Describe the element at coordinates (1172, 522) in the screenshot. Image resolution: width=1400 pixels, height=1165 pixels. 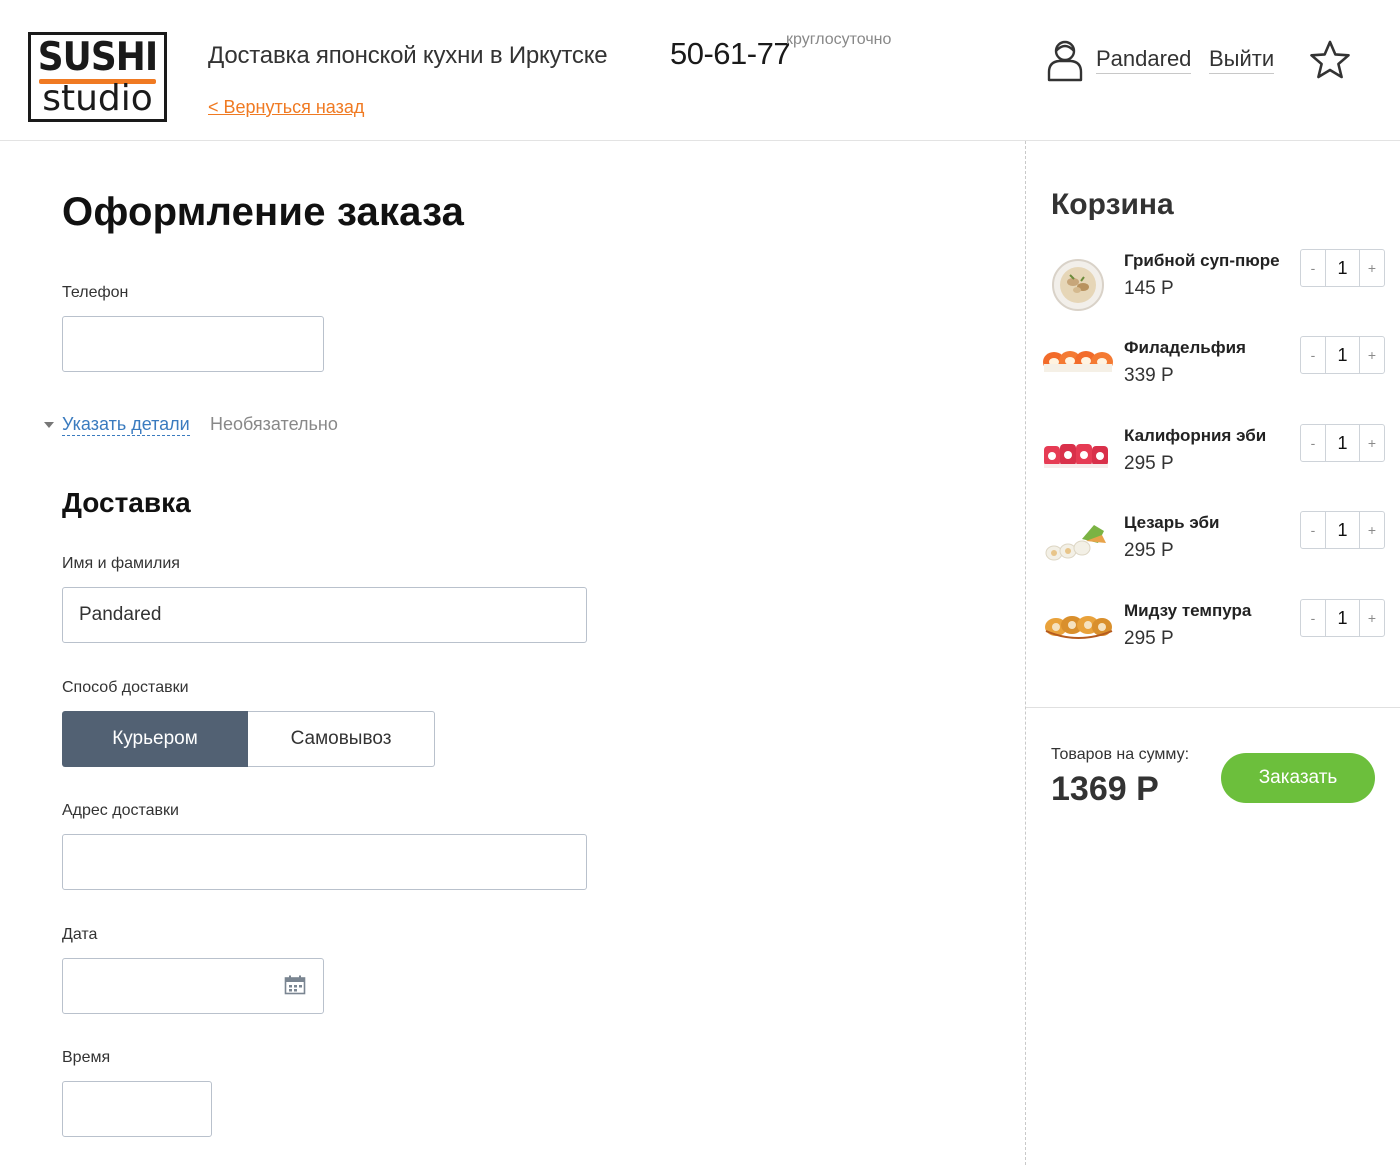
I see `cart-item-name: Цезарь эби` at that location.